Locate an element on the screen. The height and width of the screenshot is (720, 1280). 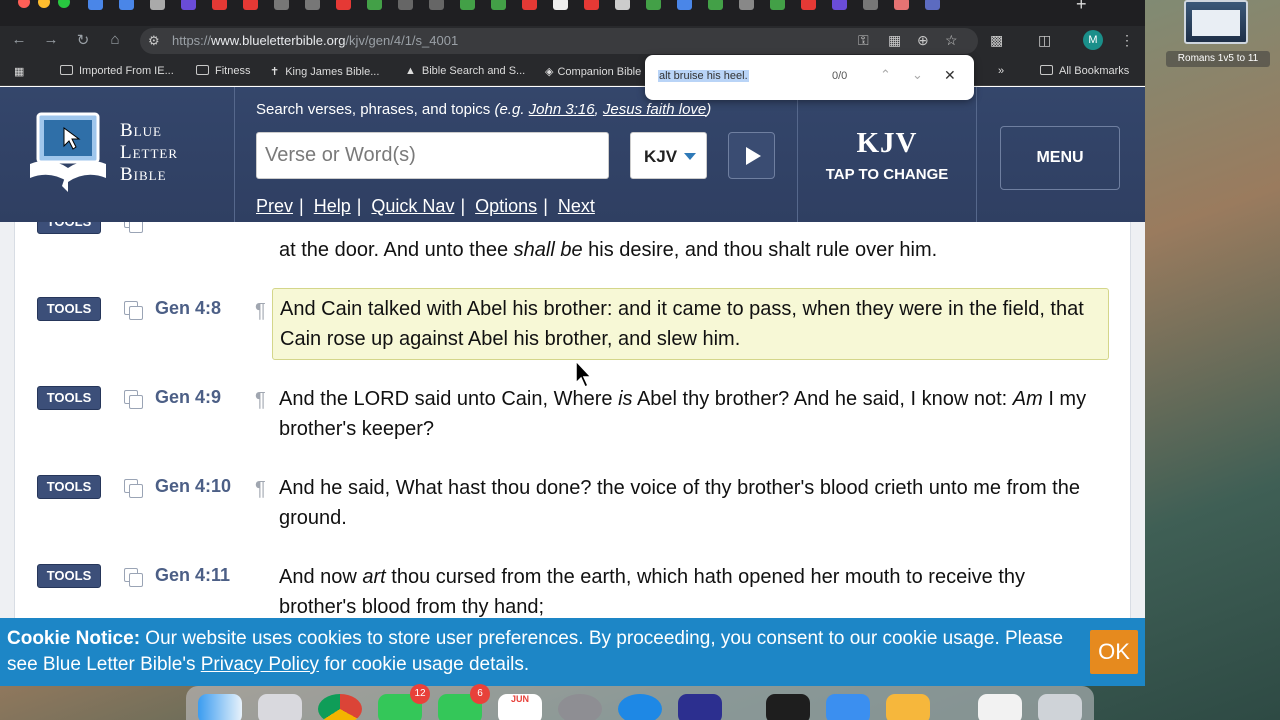
cookie-ok-button: OK is located at coordinates (1114, 652).